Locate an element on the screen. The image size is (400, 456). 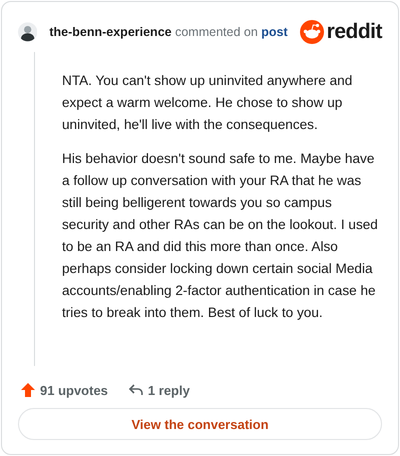
brand-name: reddit is located at coordinates (354, 32).